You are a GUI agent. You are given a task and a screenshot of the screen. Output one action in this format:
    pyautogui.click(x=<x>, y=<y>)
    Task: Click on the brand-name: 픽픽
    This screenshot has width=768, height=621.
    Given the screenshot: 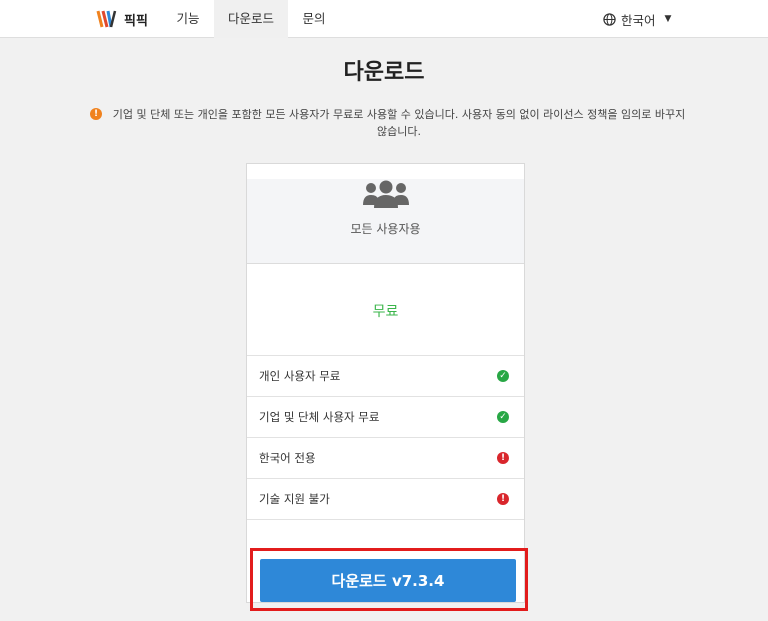 What is the action you would take?
    pyautogui.click(x=136, y=21)
    